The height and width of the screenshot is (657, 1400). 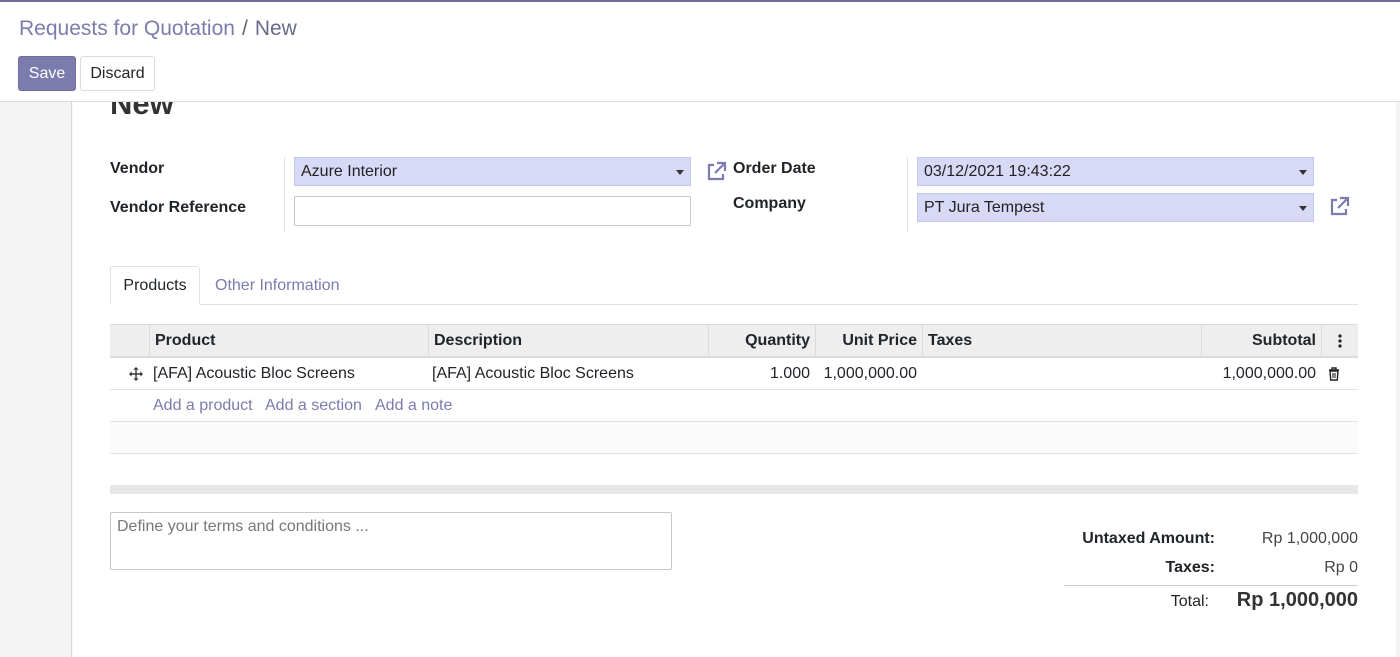 What do you see at coordinates (761, 341) in the screenshot?
I see `column-header-quantity: Quantity` at bounding box center [761, 341].